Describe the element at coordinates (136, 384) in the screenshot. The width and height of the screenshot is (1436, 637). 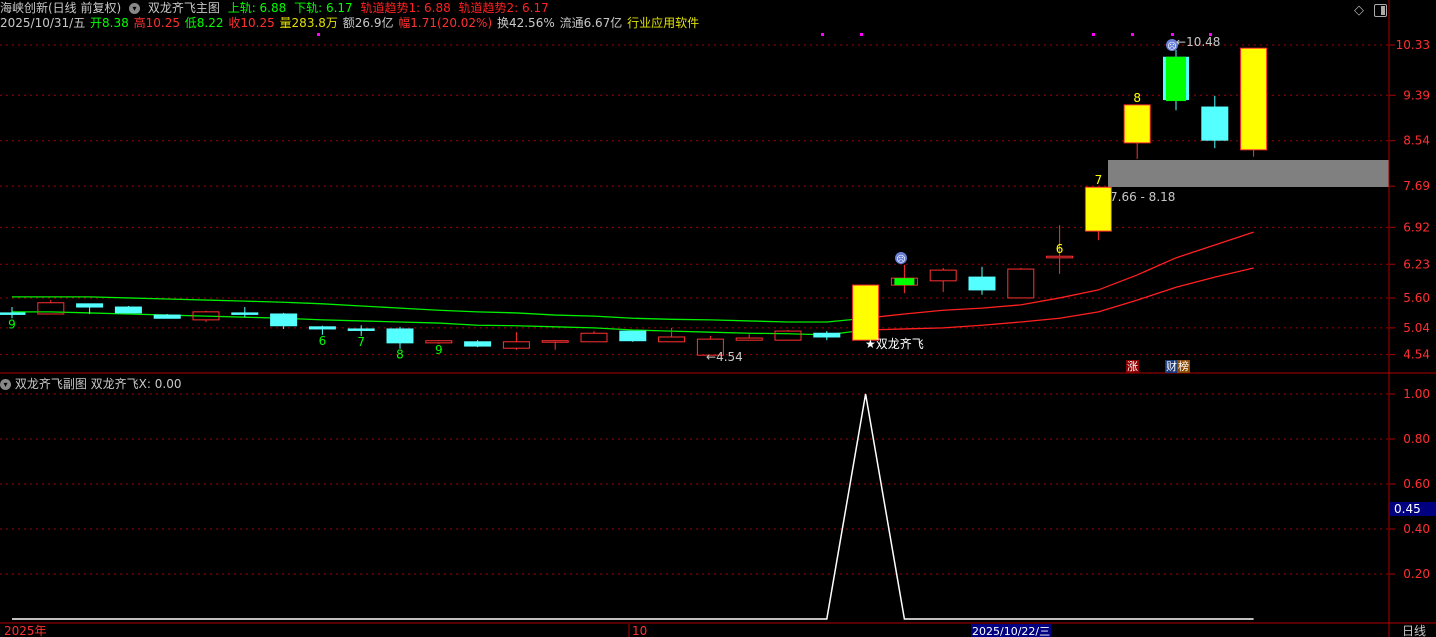
I see `sub-indicator-value: 双龙齐飞X: 0.00` at that location.